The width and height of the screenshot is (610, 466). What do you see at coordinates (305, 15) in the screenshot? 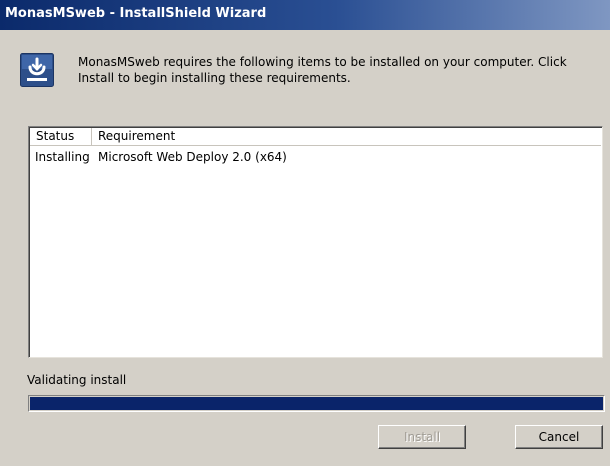
I see `title-bar: MonasMSweb - InstallShield Wizard` at bounding box center [305, 15].